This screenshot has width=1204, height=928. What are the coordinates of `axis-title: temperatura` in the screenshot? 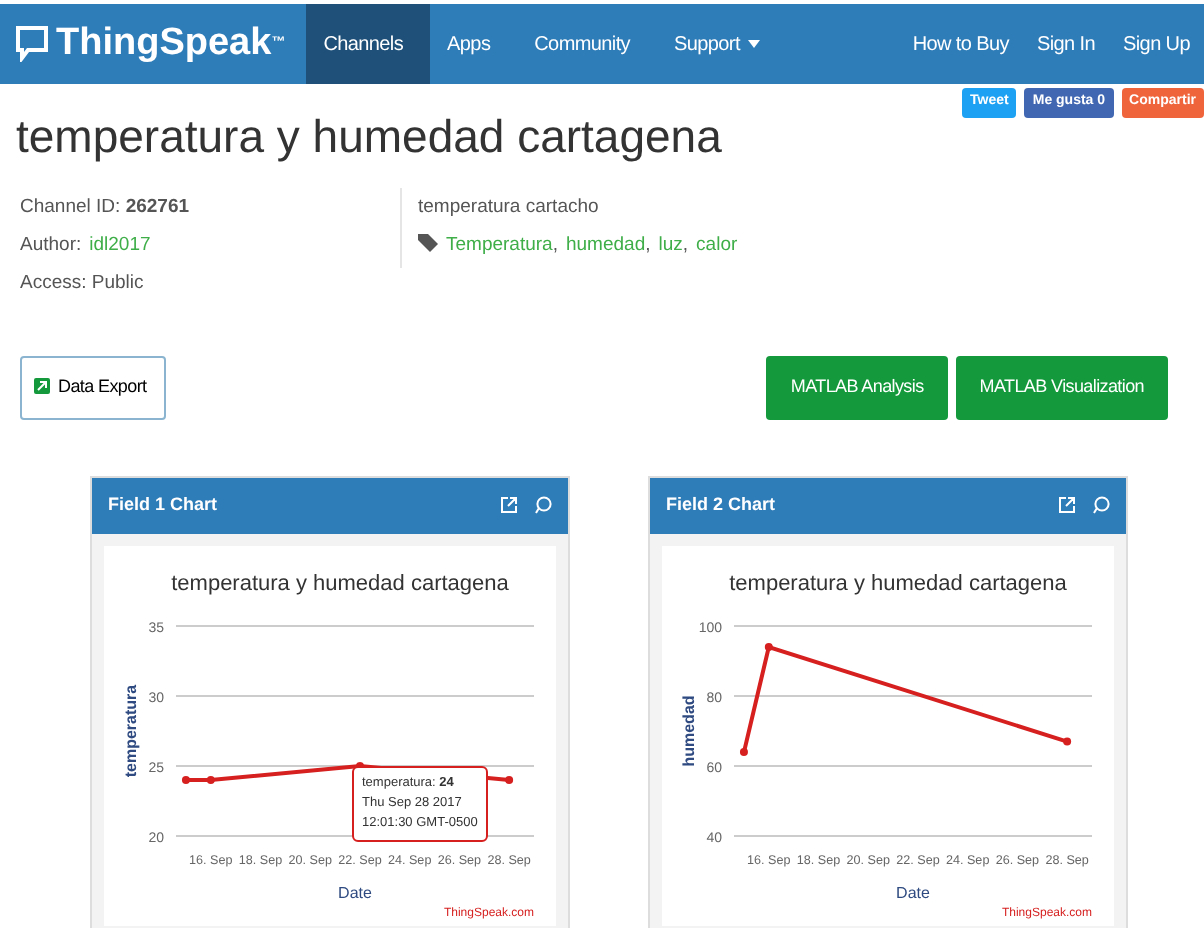 It's located at (131, 730).